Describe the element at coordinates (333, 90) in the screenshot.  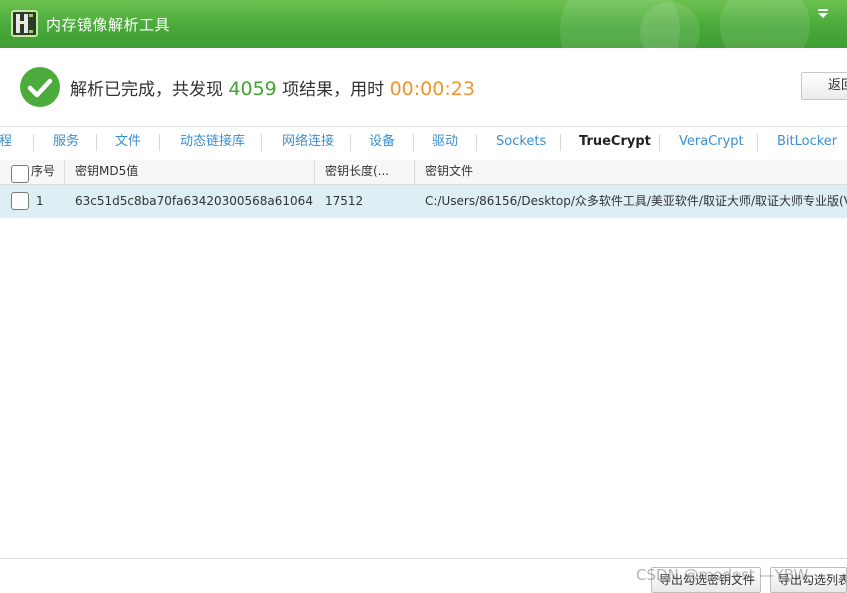
I see `status-middle: 项结果，用时` at that location.